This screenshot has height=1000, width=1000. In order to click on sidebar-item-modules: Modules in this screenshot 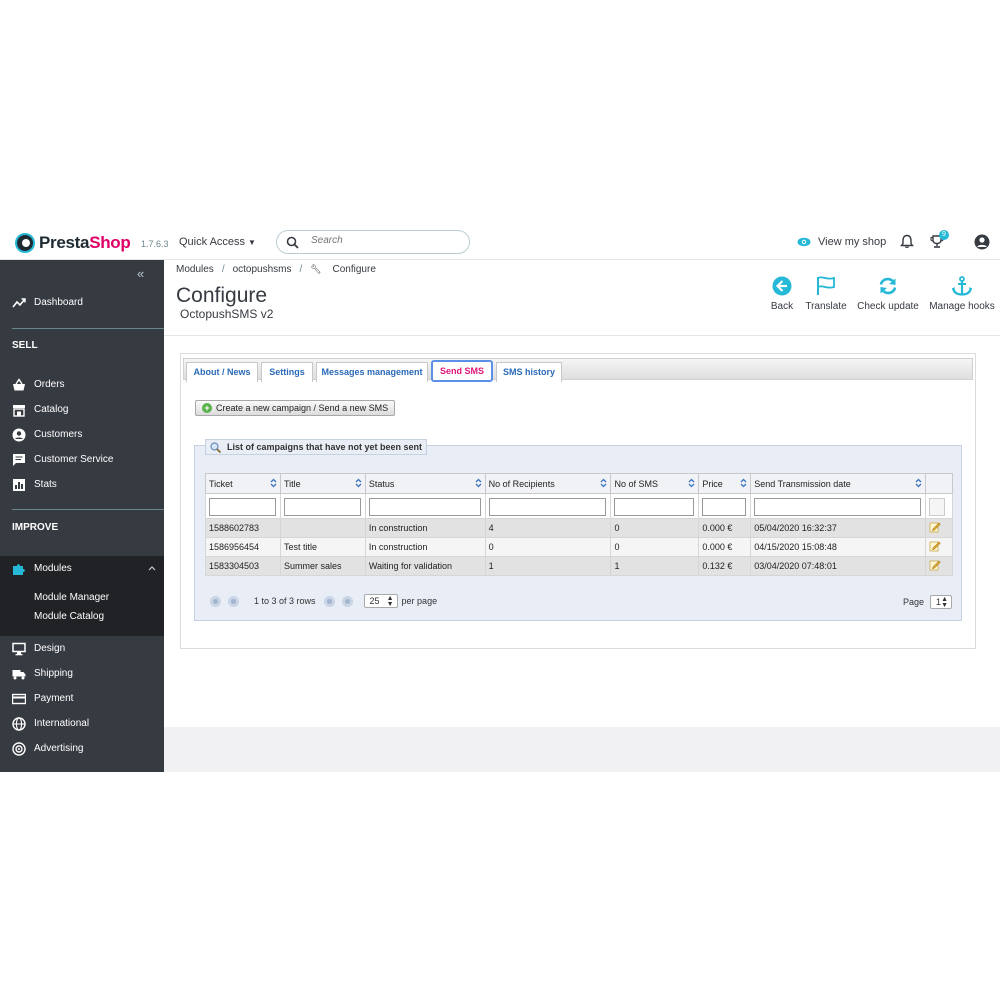, I will do `click(82, 568)`.